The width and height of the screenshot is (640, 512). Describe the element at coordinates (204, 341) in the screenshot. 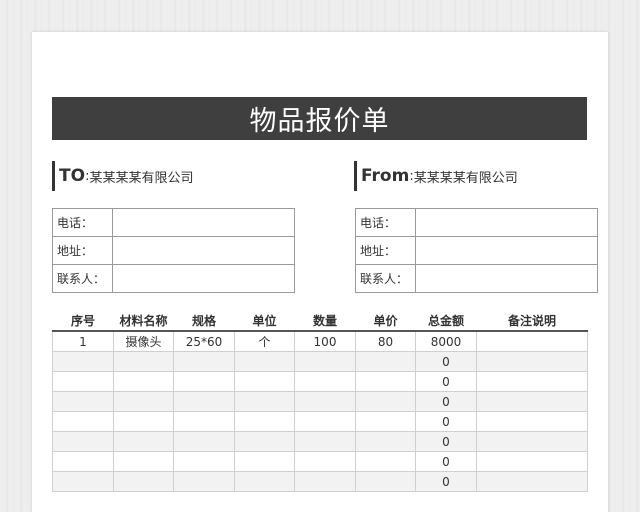

I see `cell-spec: 25*60` at that location.